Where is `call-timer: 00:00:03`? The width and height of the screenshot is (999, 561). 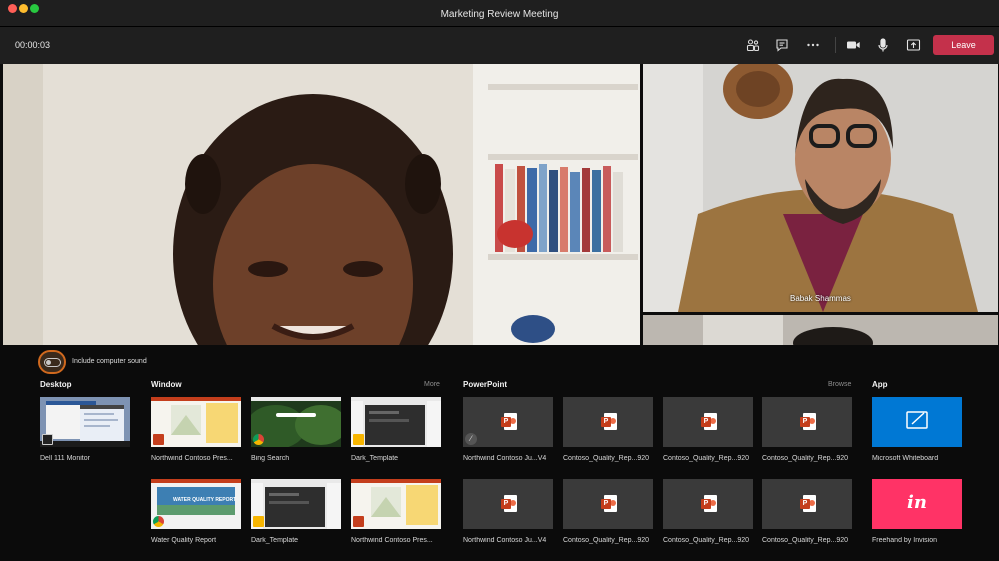 call-timer: 00:00:03 is located at coordinates (33, 45).